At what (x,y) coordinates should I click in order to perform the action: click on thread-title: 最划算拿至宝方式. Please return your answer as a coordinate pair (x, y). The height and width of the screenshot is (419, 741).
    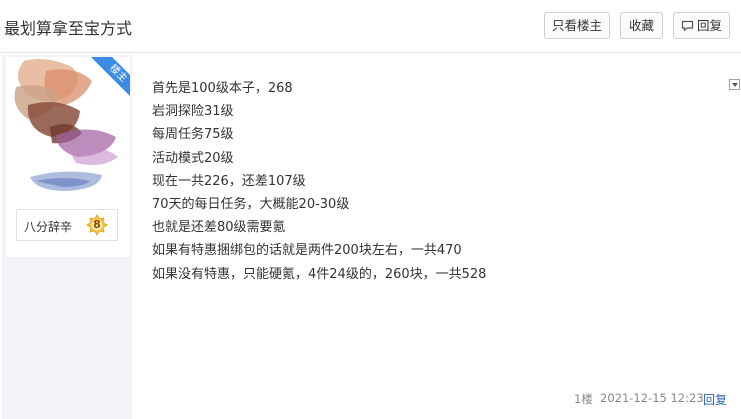
    Looking at the image, I should click on (68, 28).